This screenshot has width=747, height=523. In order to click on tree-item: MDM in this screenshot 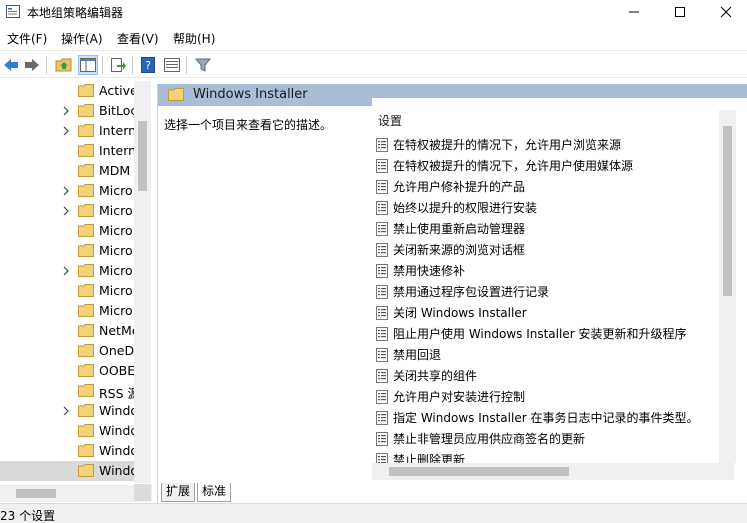, I will do `click(67, 171)`.